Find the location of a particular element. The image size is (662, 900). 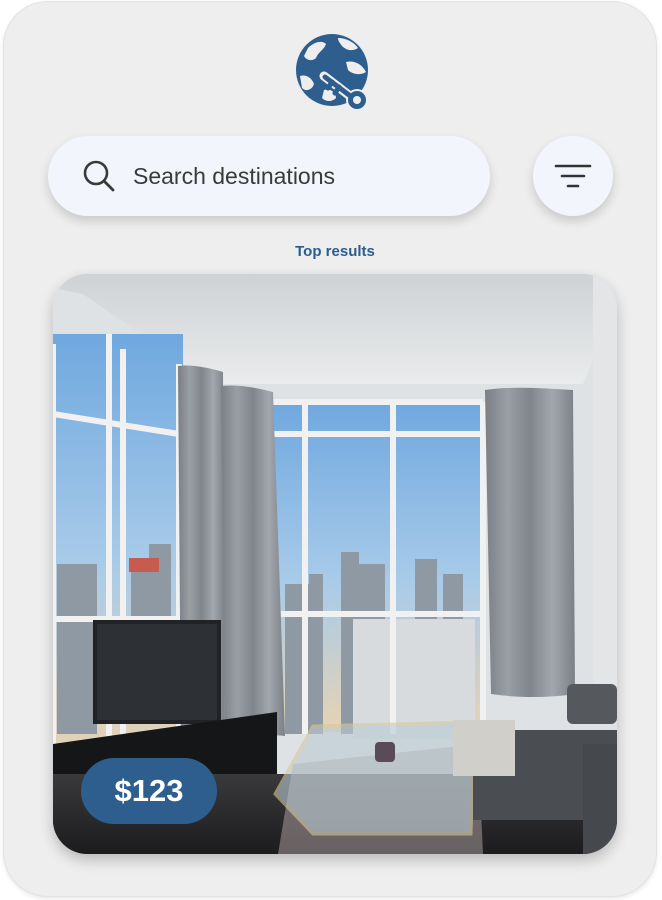

filter-icon is located at coordinates (573, 176).